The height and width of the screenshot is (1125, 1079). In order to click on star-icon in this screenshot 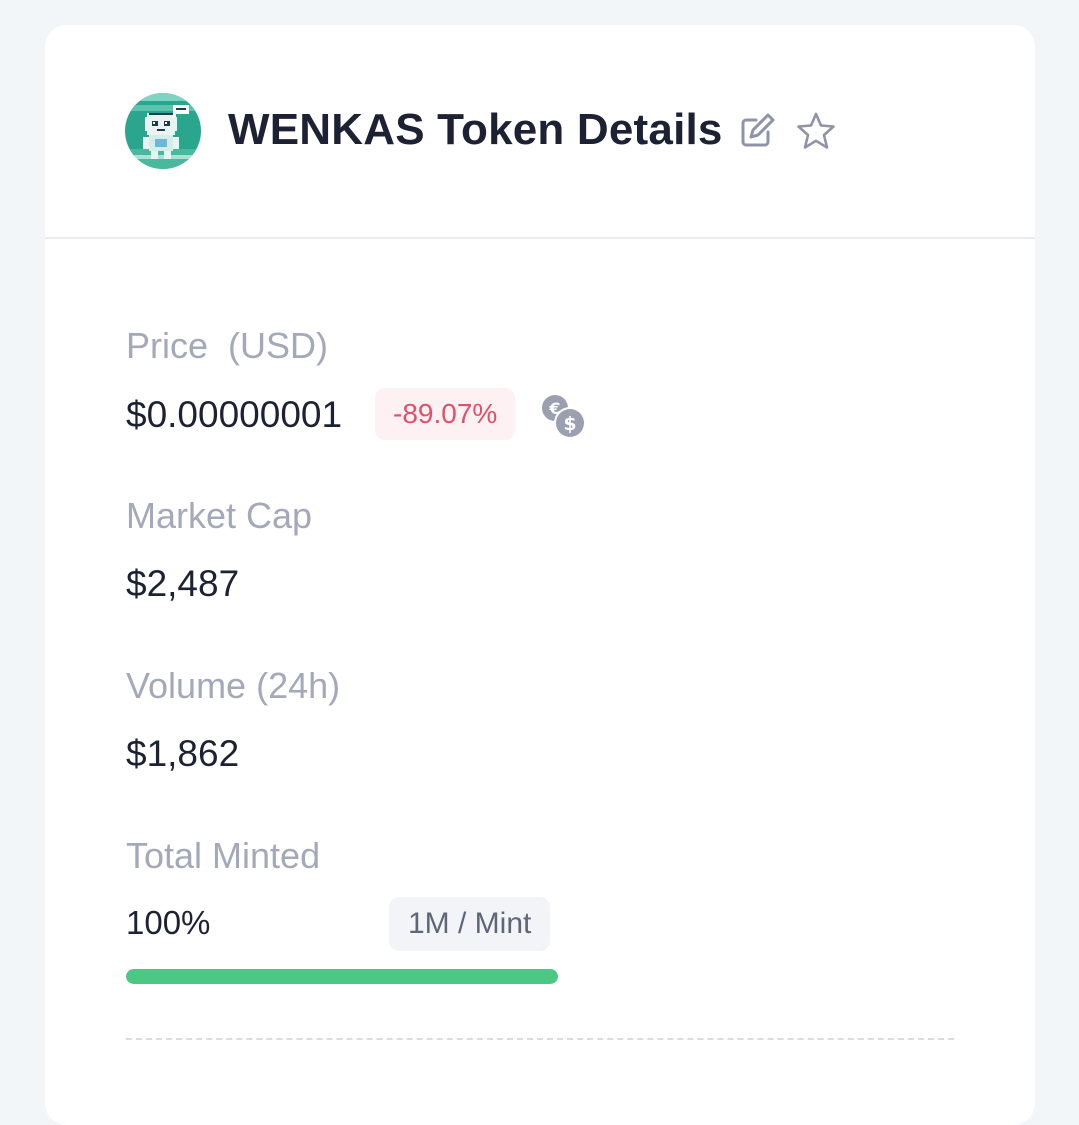, I will do `click(816, 131)`.